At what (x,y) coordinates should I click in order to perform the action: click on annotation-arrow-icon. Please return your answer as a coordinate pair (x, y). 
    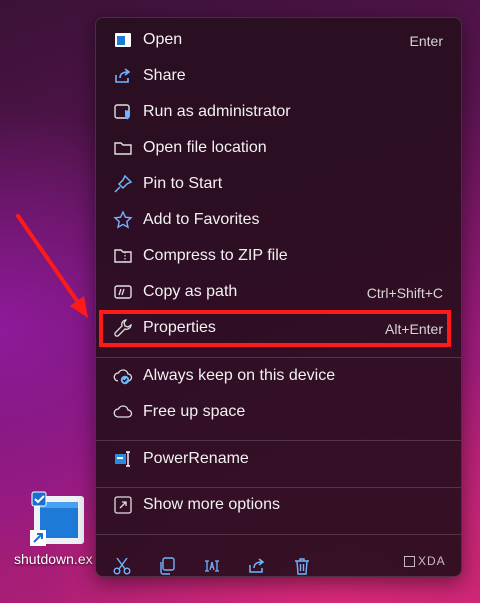
    Looking at the image, I should click on (52, 266).